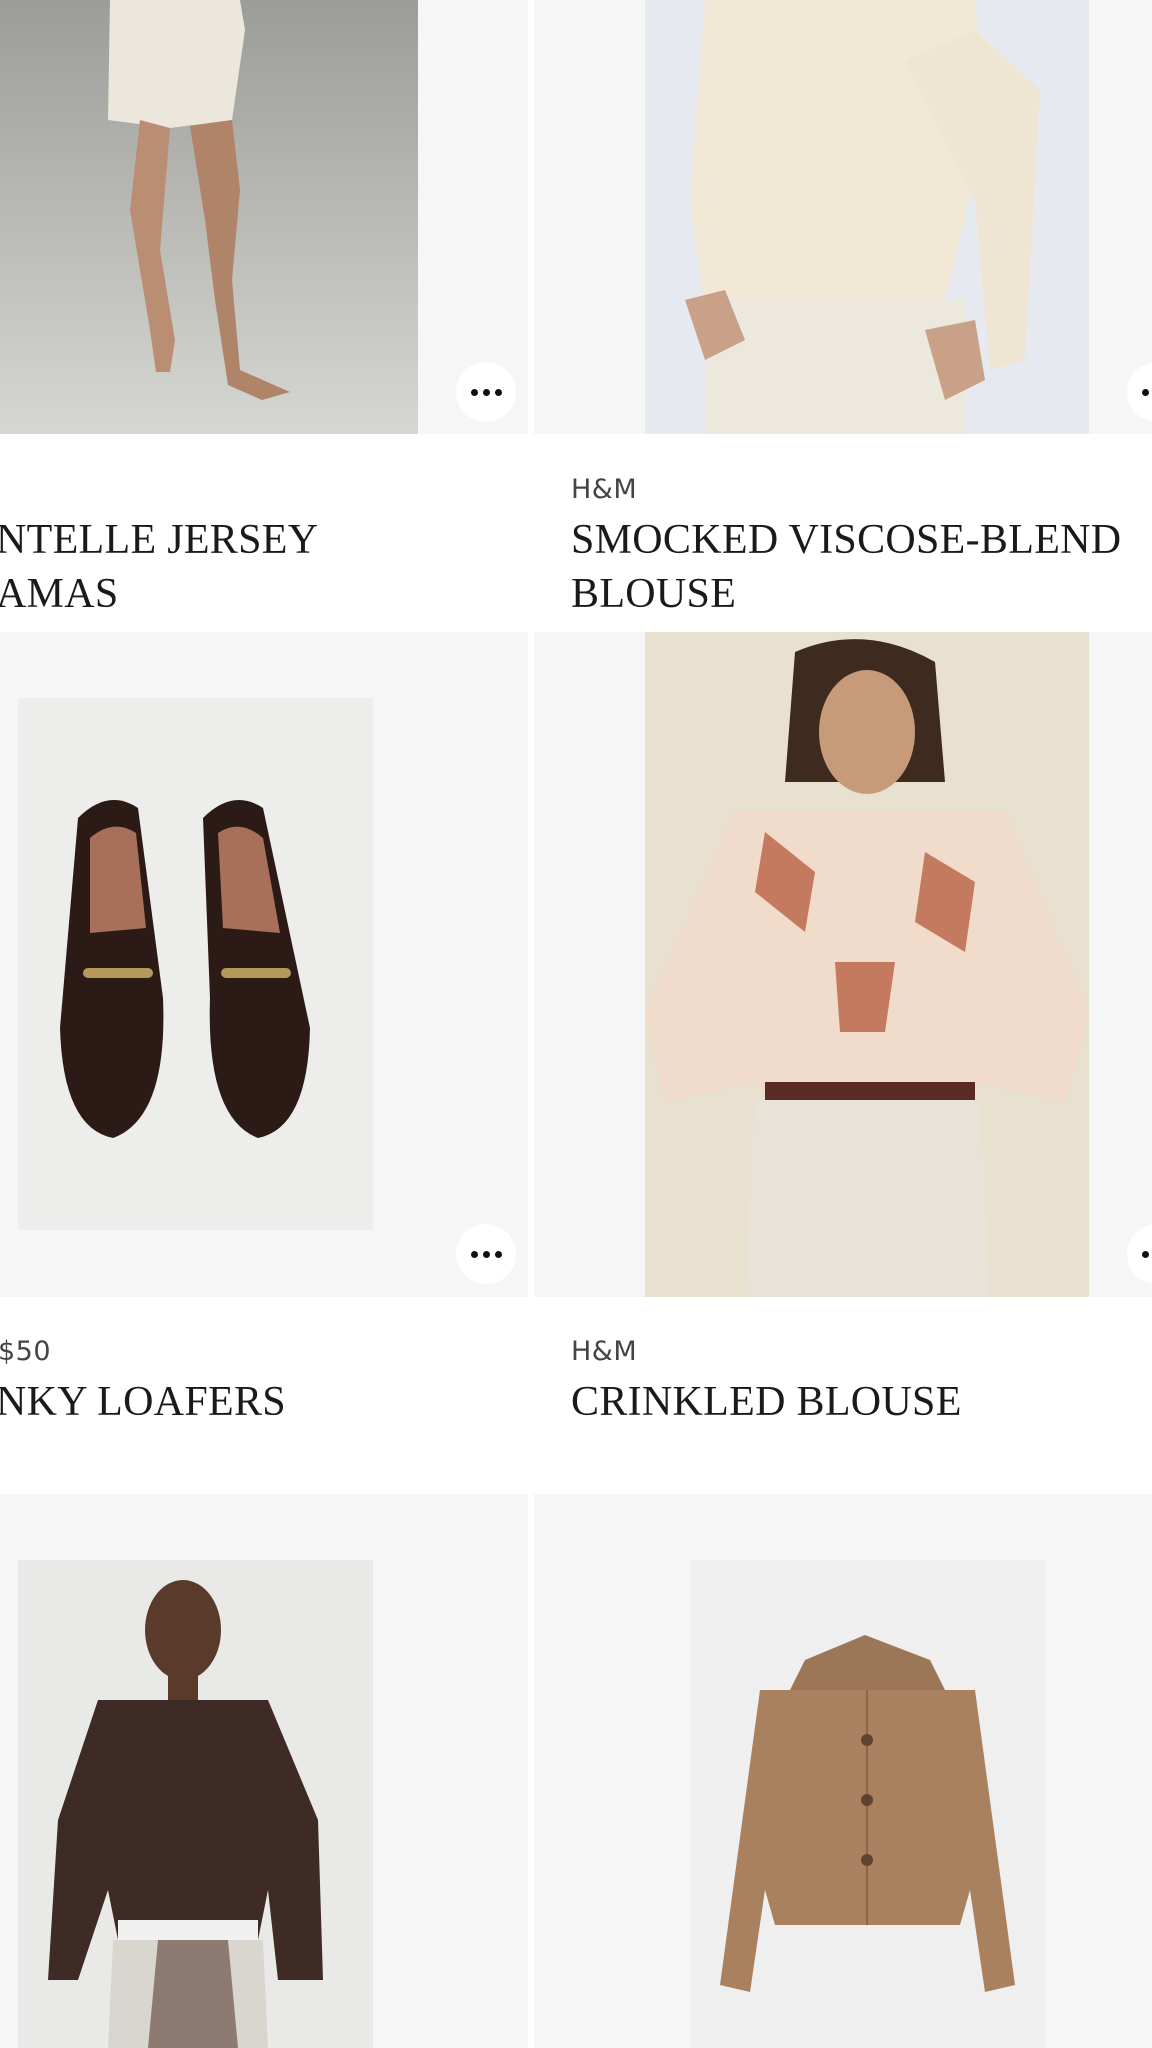  Describe the element at coordinates (159, 567) in the screenshot. I see `product-title: NTELLE JERSEY AMAS` at that location.